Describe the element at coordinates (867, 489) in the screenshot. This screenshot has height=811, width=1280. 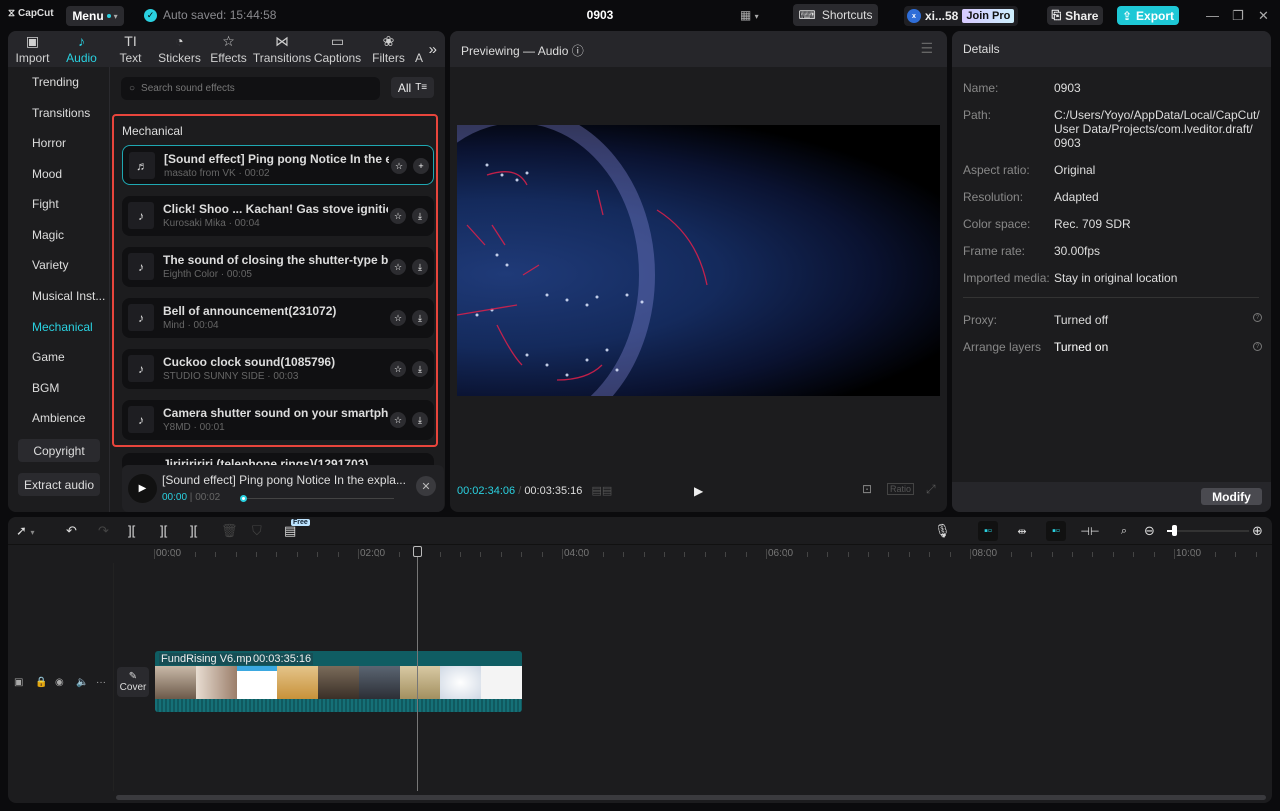
I see `zoom-fit-icon: ⊡` at that location.